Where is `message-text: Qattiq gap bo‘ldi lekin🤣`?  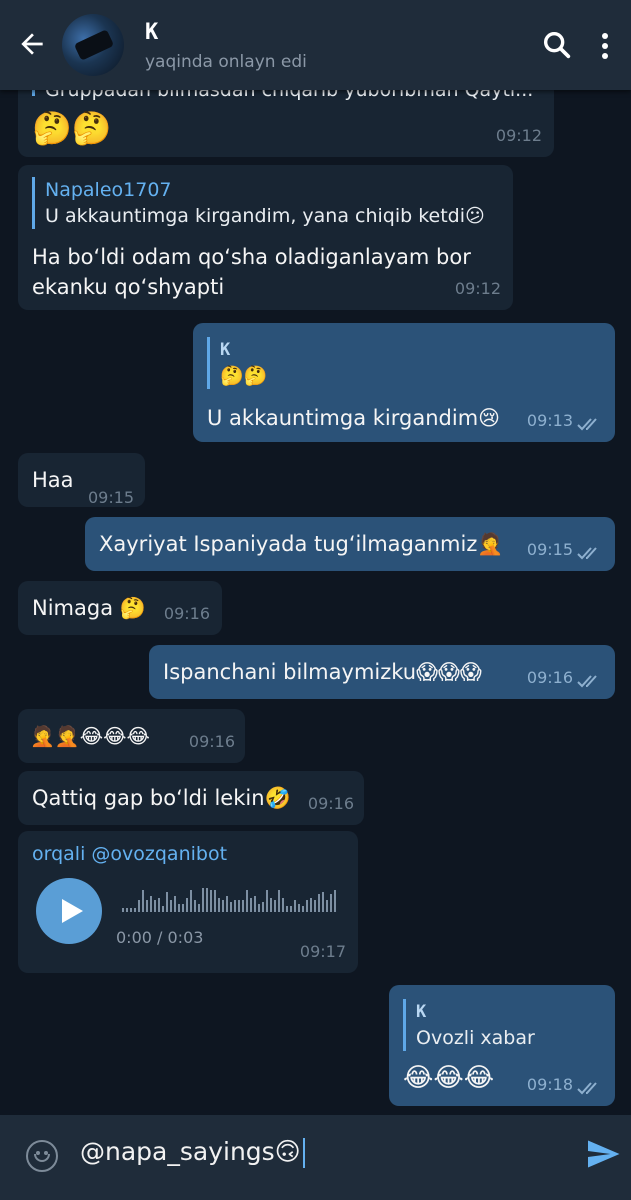
message-text: Qattiq gap bo‘ldi lekin🤣 is located at coordinates (161, 798).